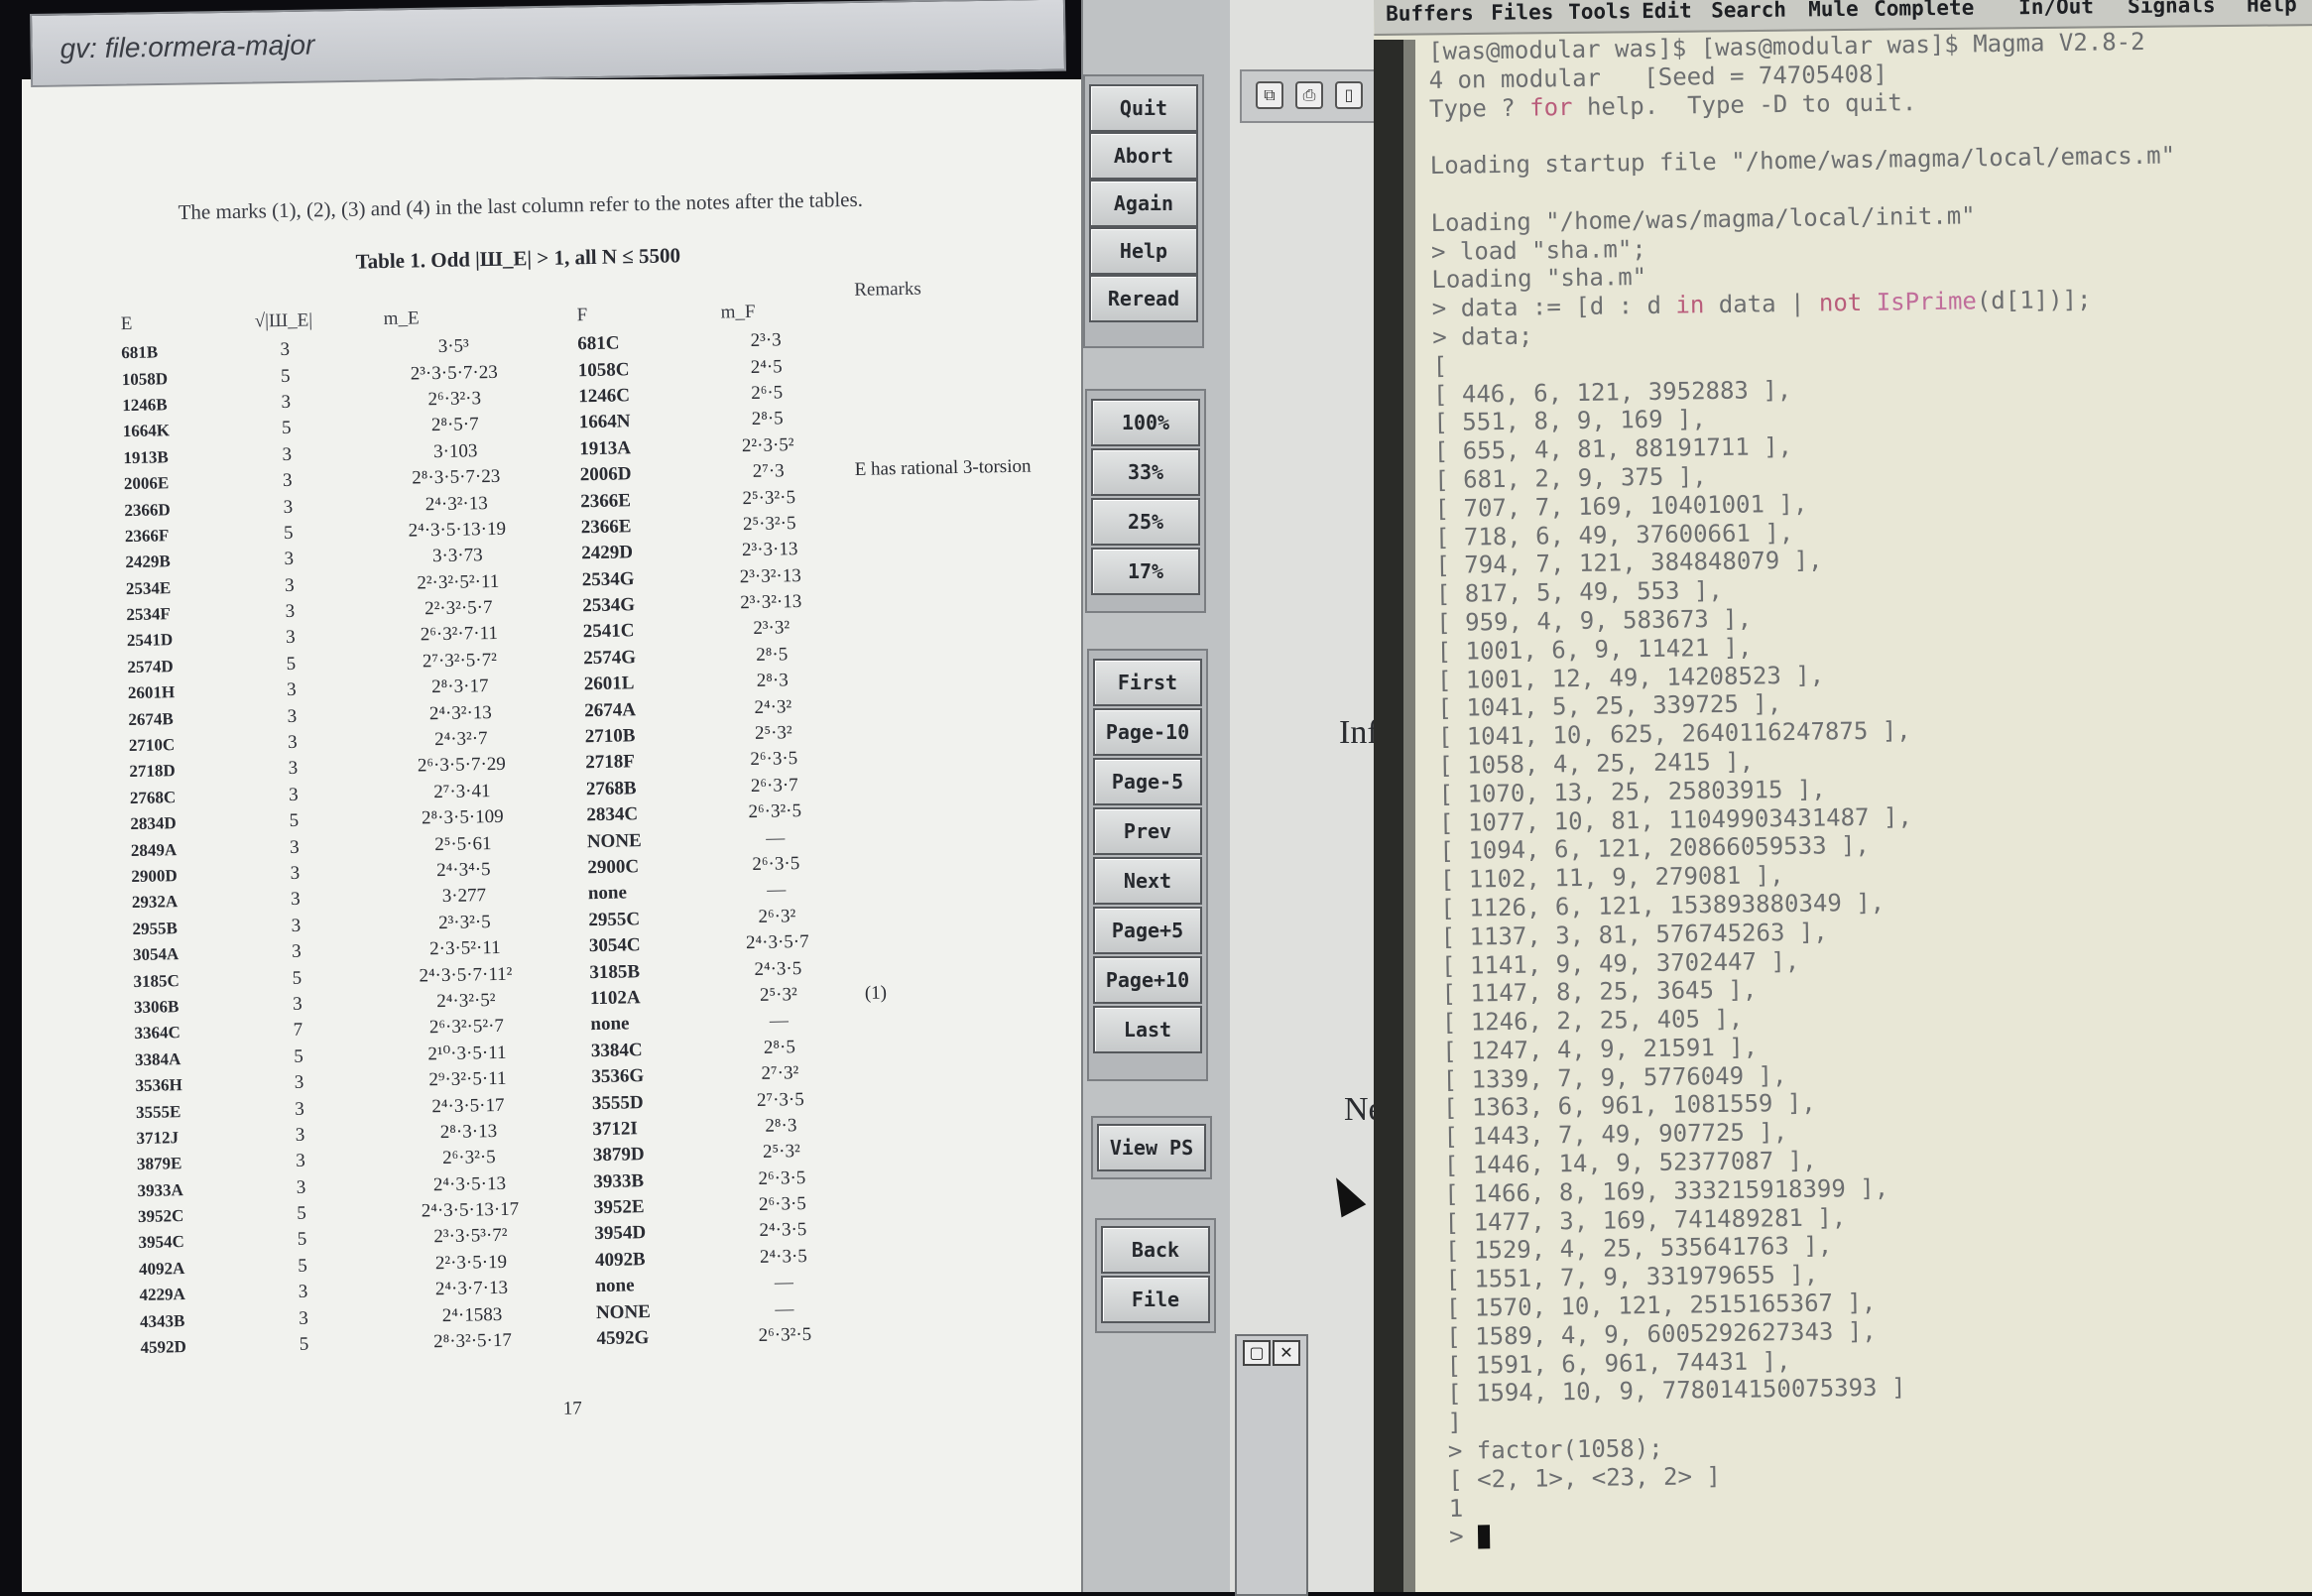  Describe the element at coordinates (1430, 13) in the screenshot. I see `emacs-menu-buffers: Buffers` at that location.